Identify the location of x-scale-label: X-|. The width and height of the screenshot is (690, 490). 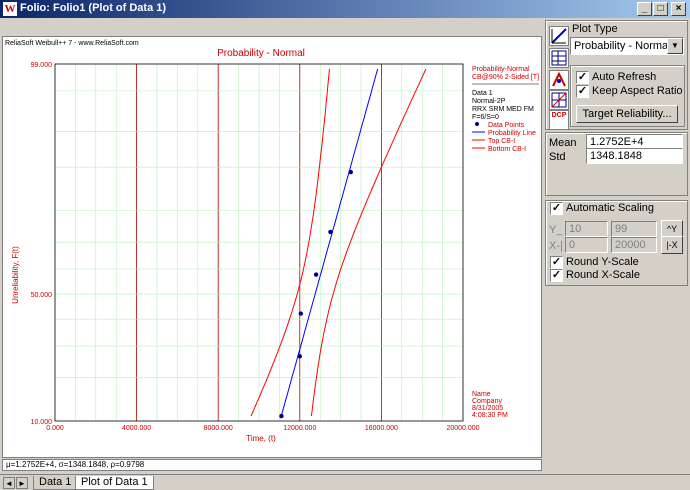
(556, 246).